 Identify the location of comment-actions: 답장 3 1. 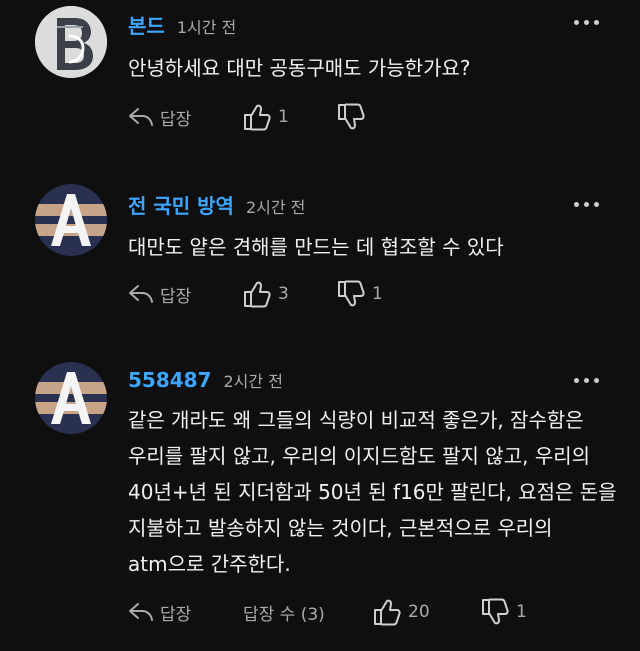
(368, 294).